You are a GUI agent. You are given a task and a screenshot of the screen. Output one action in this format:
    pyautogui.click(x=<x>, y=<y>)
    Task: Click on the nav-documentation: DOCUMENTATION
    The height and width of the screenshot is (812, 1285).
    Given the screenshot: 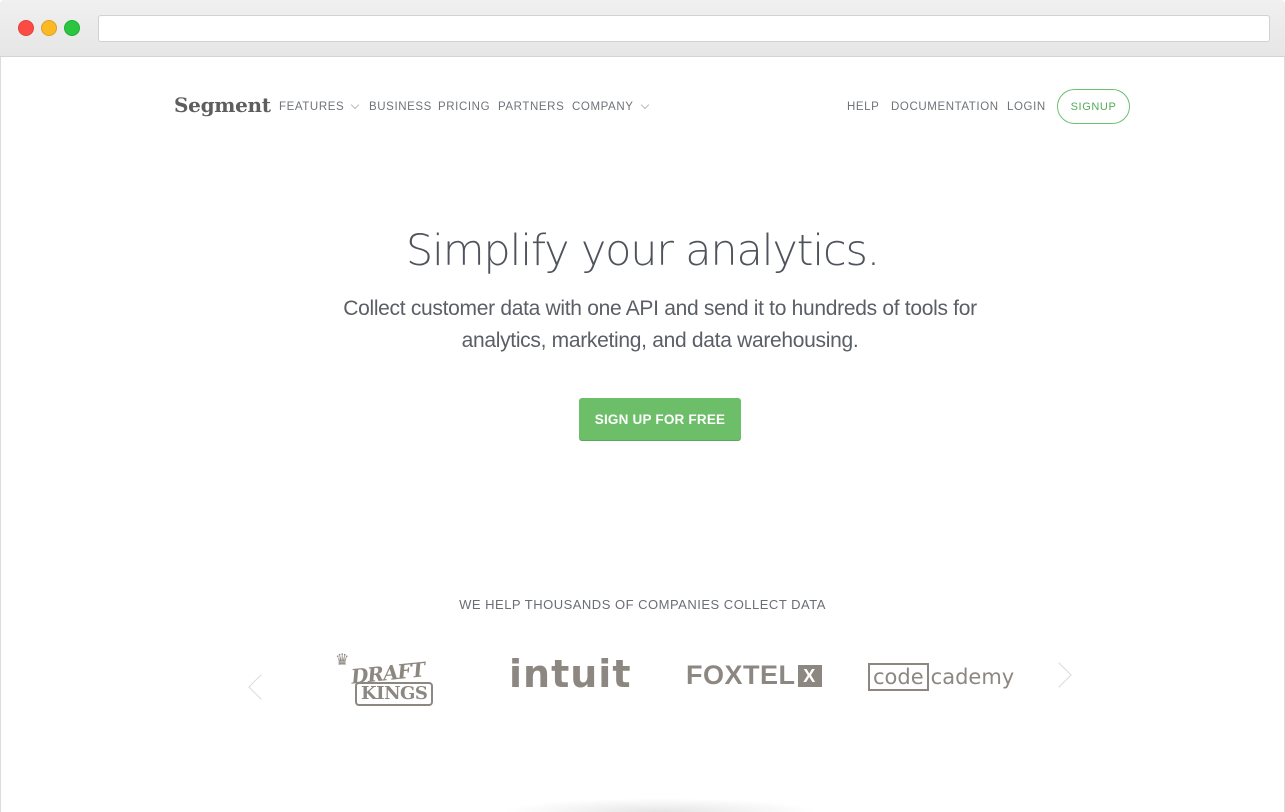 What is the action you would take?
    pyautogui.click(x=945, y=107)
    